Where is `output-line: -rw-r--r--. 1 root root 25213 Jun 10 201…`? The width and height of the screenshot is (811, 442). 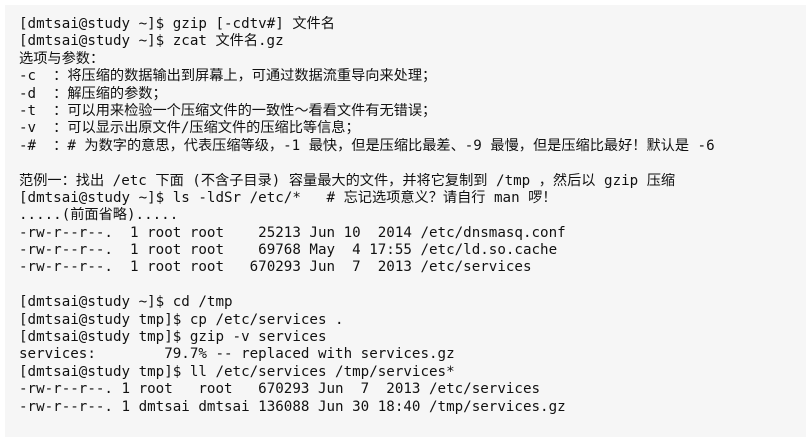
output-line: -rw-r--r--. 1 root root 25213 Jun 10 201… is located at coordinates (292, 232).